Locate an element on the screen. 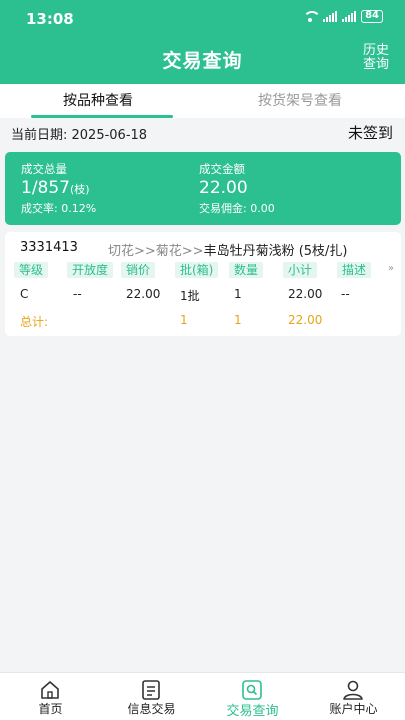  status-icons: 84 is located at coordinates (342, 16).